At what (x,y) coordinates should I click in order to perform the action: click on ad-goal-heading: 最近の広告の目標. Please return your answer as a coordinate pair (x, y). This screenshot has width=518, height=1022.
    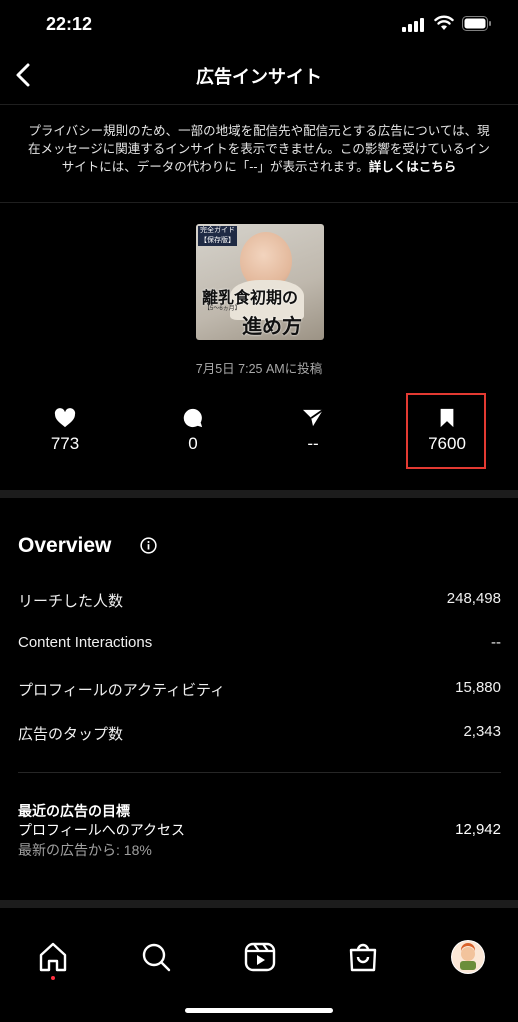
    Looking at the image, I should click on (74, 811).